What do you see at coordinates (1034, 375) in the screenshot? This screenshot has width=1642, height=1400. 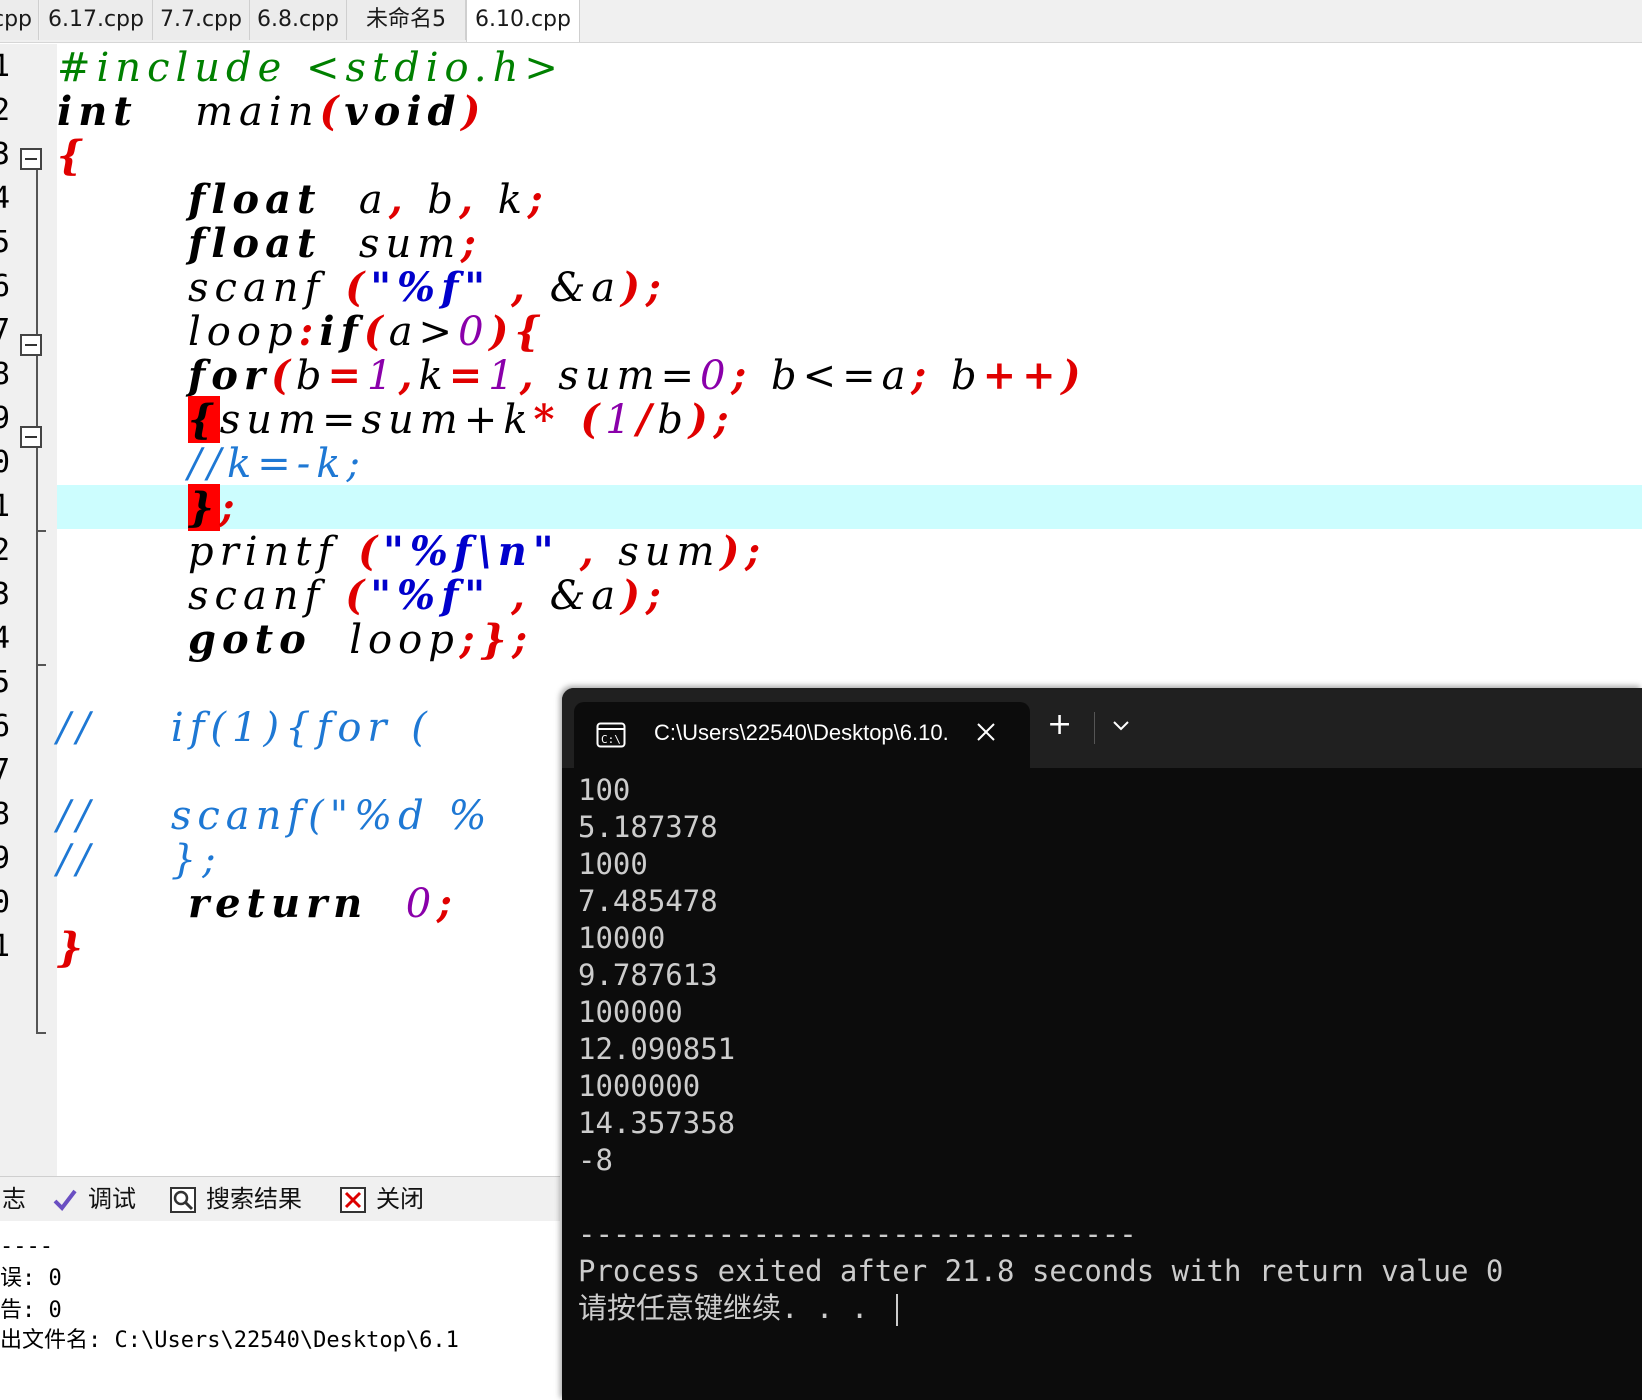 I see `code-token: ++)` at bounding box center [1034, 375].